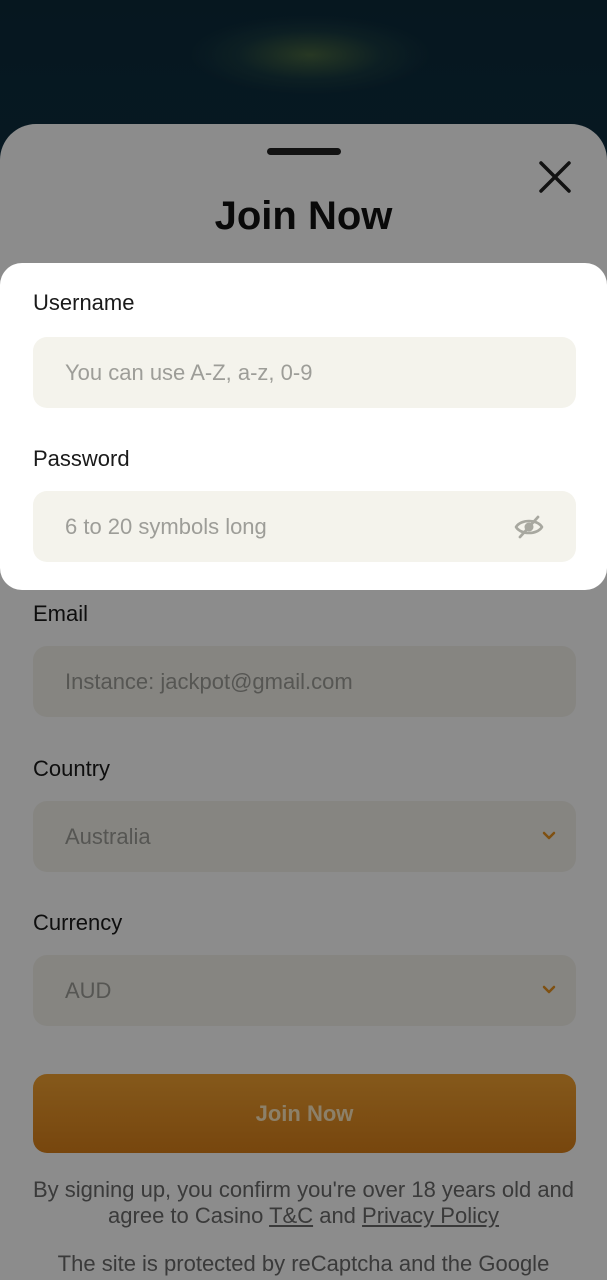  I want to click on currency-label: Currency, so click(78, 922).